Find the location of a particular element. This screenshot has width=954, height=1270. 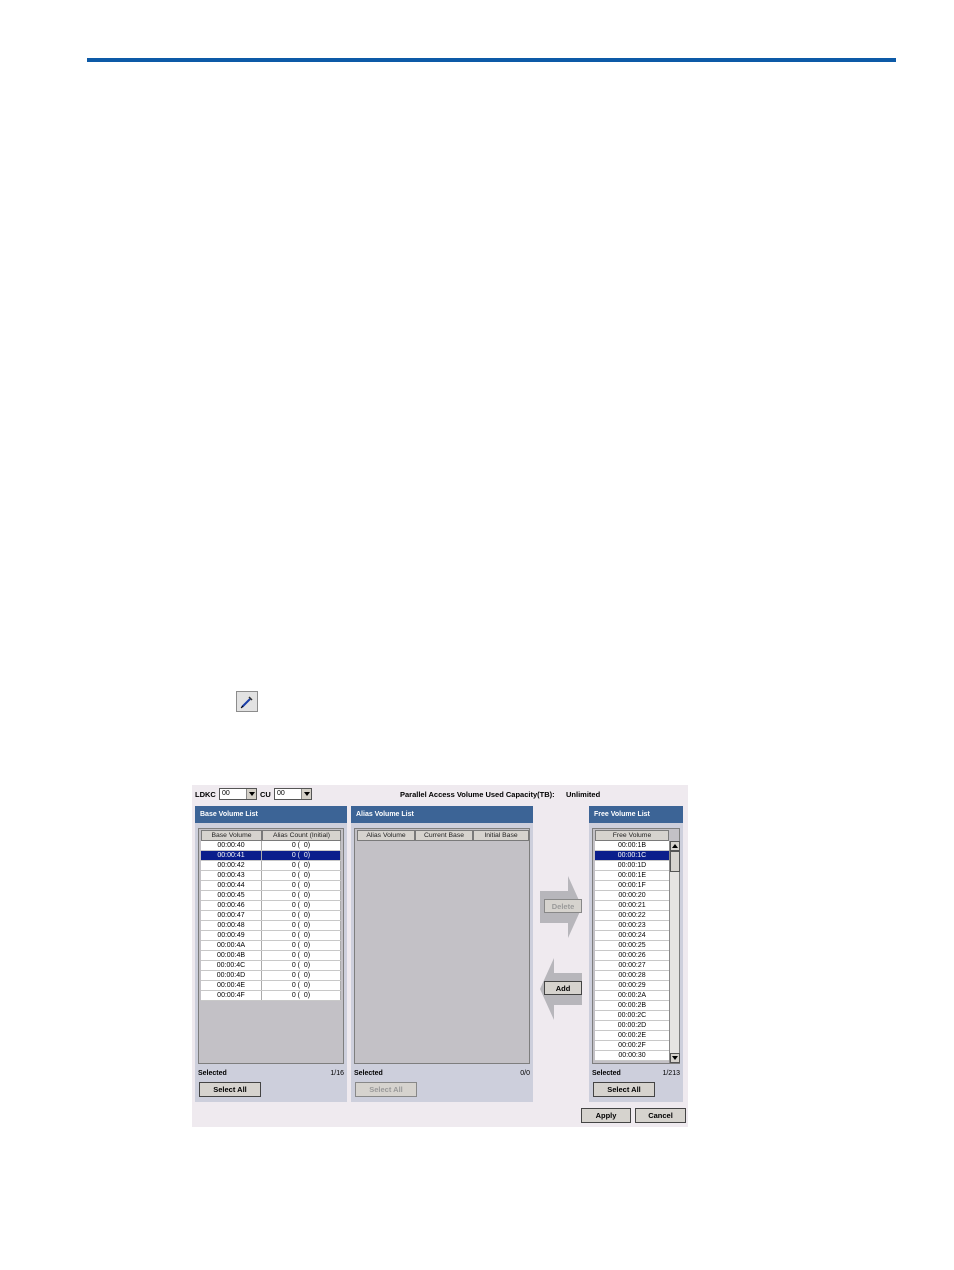

list-item: 00:00:2E is located at coordinates (632, 1036).